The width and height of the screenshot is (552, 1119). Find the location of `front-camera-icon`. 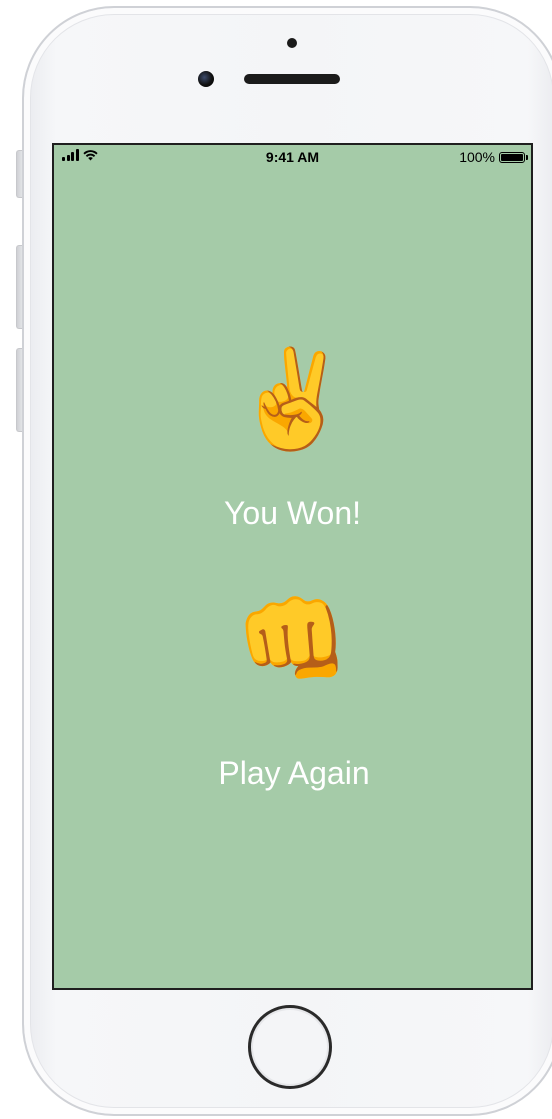

front-camera-icon is located at coordinates (206, 79).